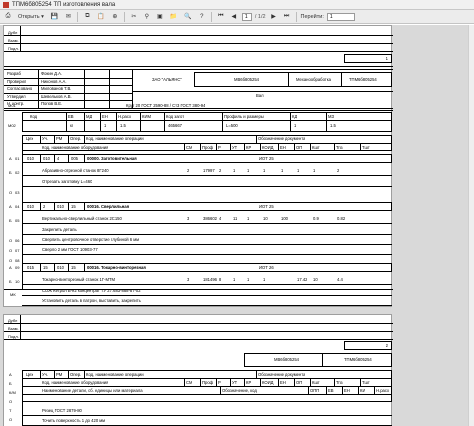 This screenshot has width=474, height=426. What do you see at coordinates (340, 279) in the screenshot?
I see `equipment-param-cell: 4.4` at bounding box center [340, 279].